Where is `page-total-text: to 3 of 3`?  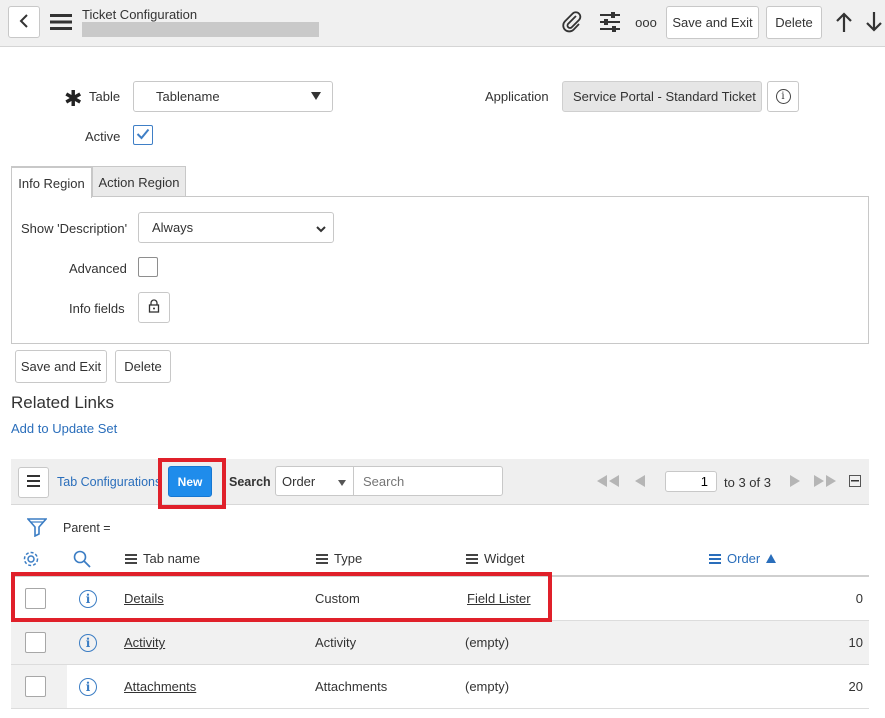
page-total-text: to 3 of 3 is located at coordinates (747, 482).